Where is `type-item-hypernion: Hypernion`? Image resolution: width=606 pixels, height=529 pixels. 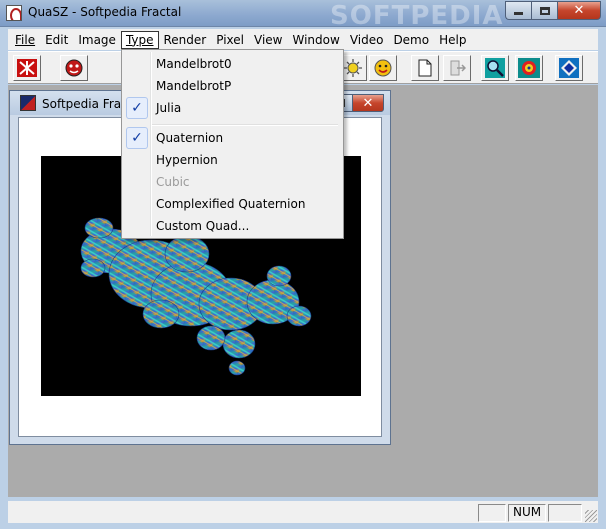 type-item-hypernion: Hypernion is located at coordinates (233, 160).